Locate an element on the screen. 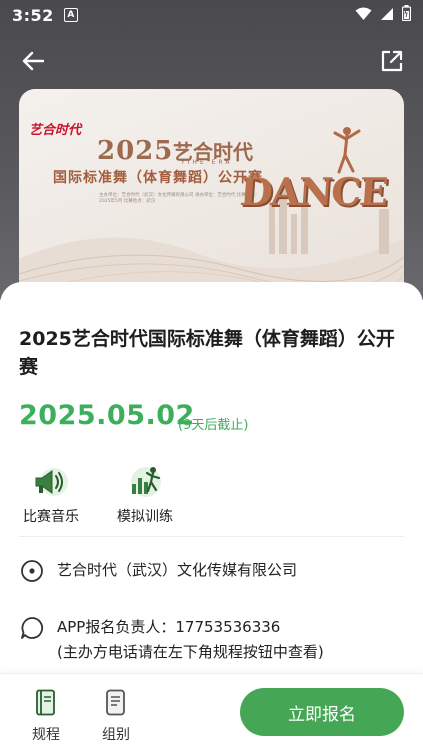  music-button: 比赛音乐 is located at coordinates (51, 494).